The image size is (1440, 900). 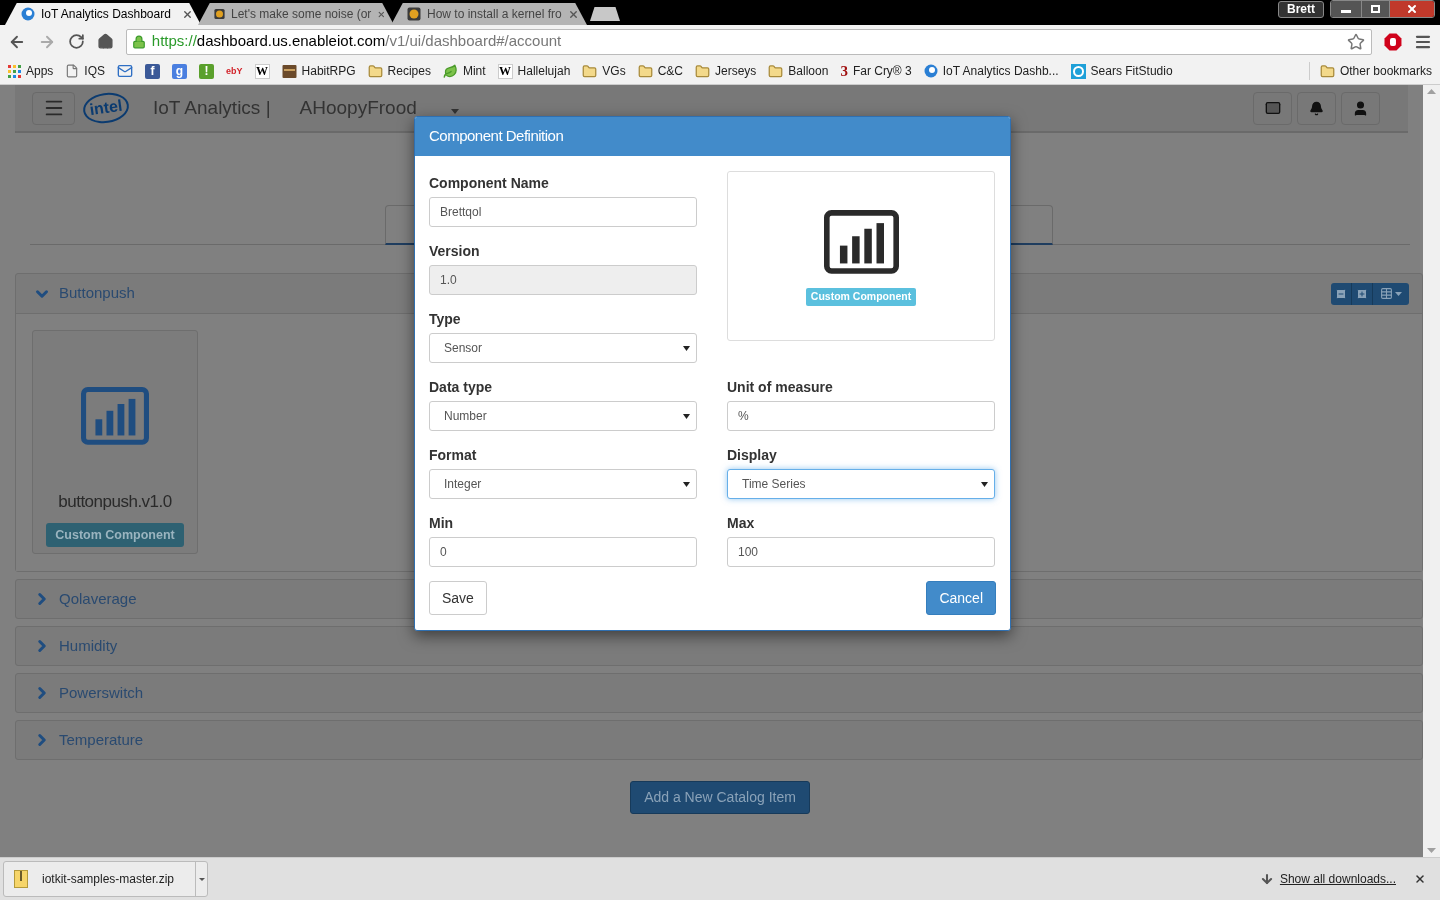 I want to click on field-label: Display, so click(x=752, y=455).